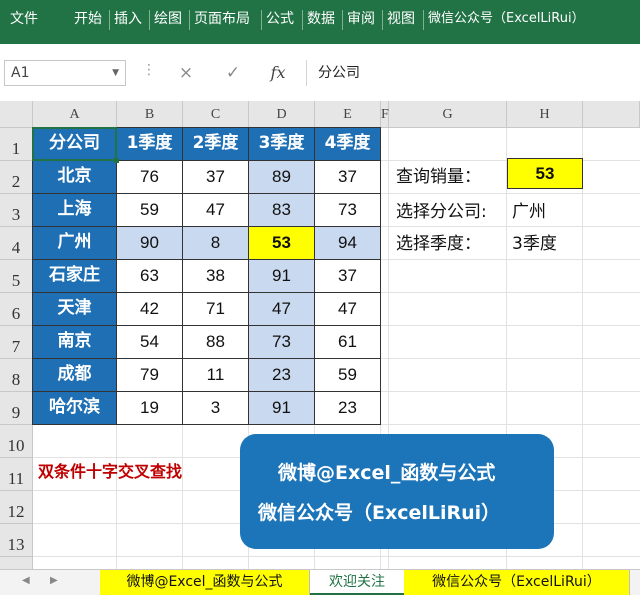 The width and height of the screenshot is (640, 598). Describe the element at coordinates (278, 73) in the screenshot. I see `insert-function-icon: fx` at that location.